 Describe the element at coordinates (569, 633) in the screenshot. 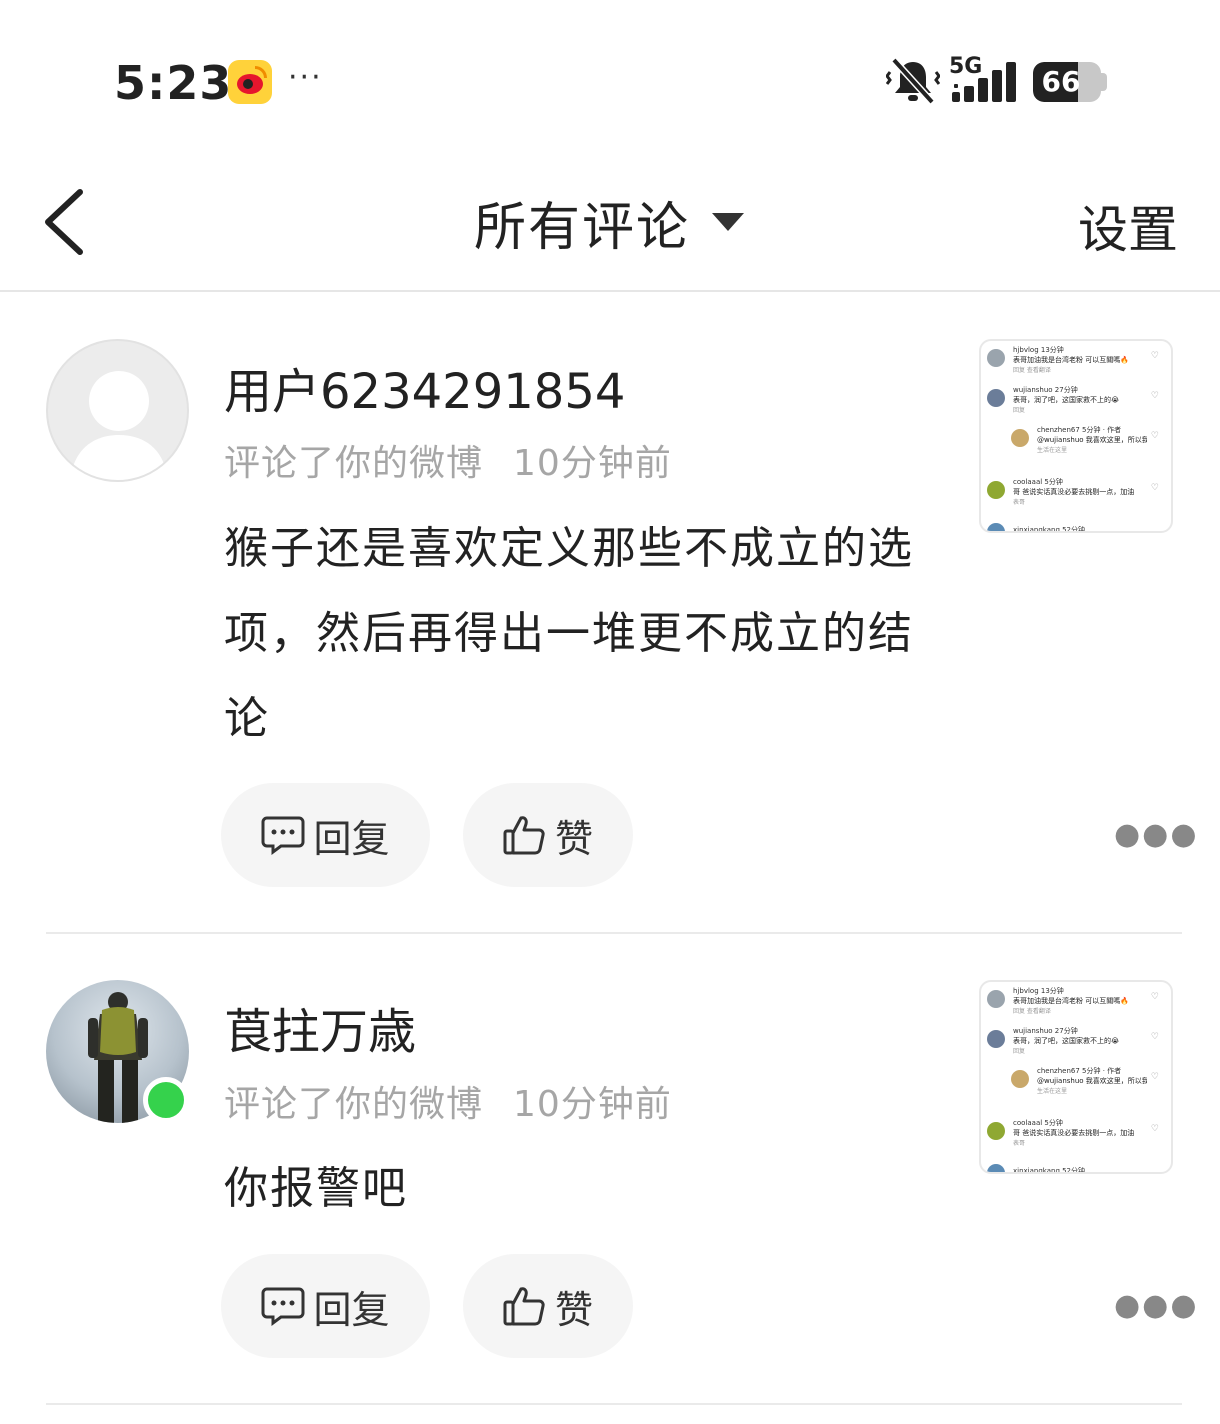

I see `comment-text: 猴子还是喜欢定义那些不成立的选项，然后再得出一堆更不成立的结论` at that location.